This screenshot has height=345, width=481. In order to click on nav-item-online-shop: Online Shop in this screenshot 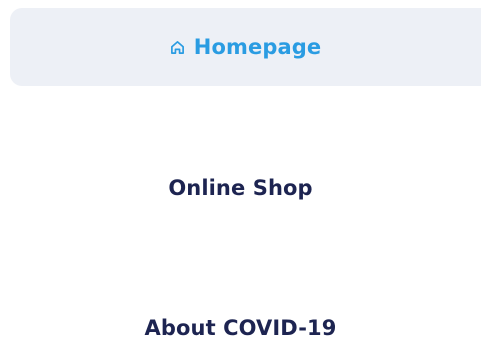, I will do `click(240, 188)`.